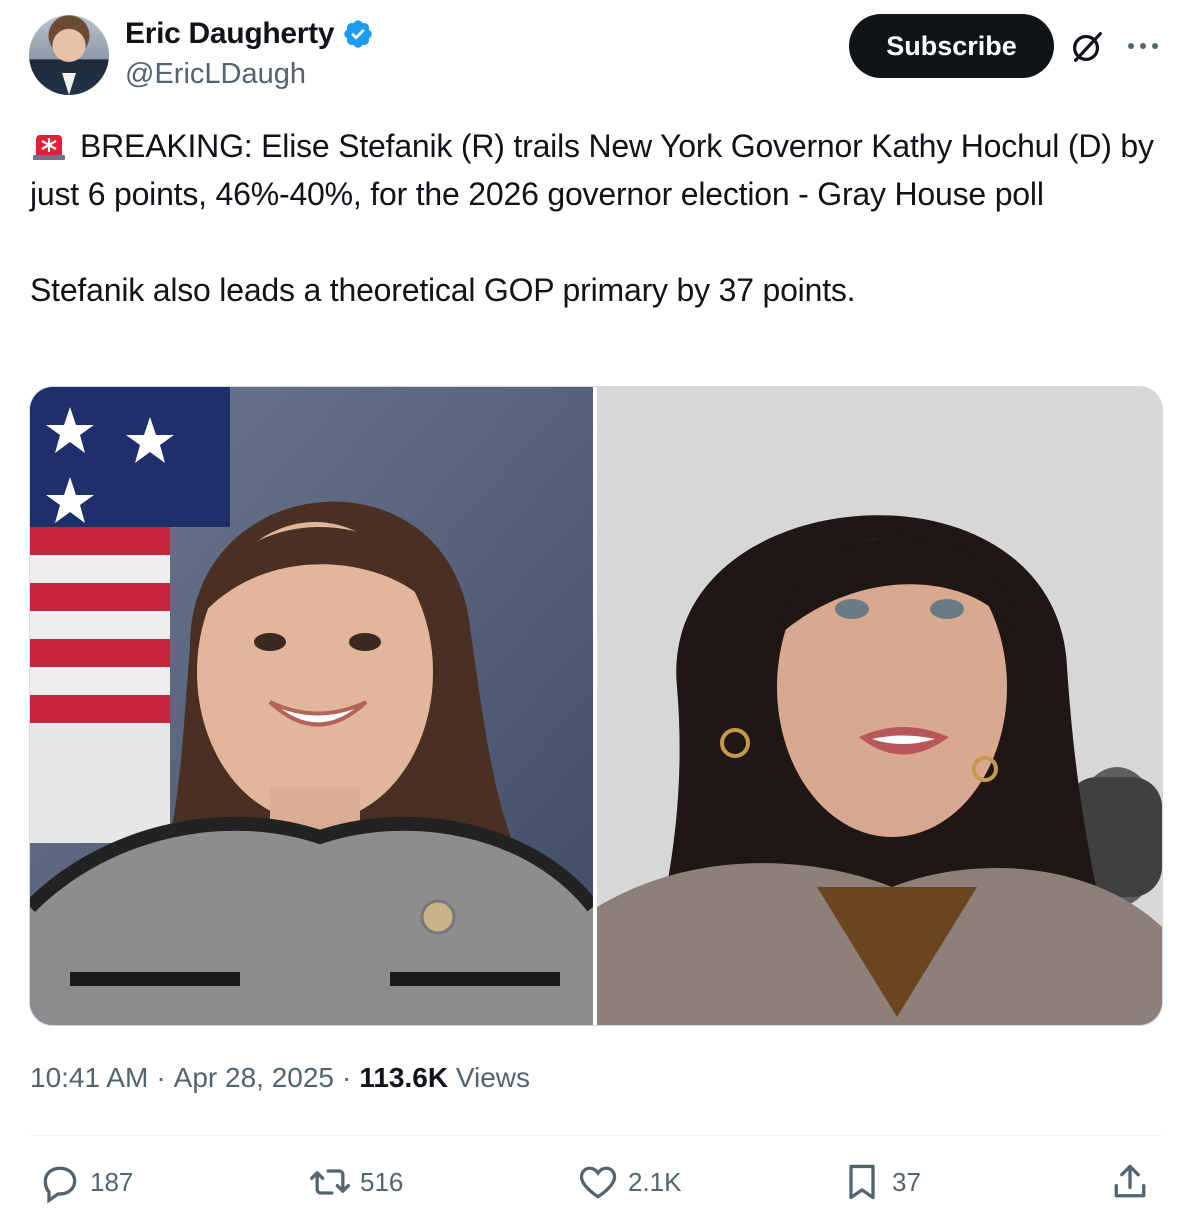  I want to click on views-label: Views, so click(493, 1077).